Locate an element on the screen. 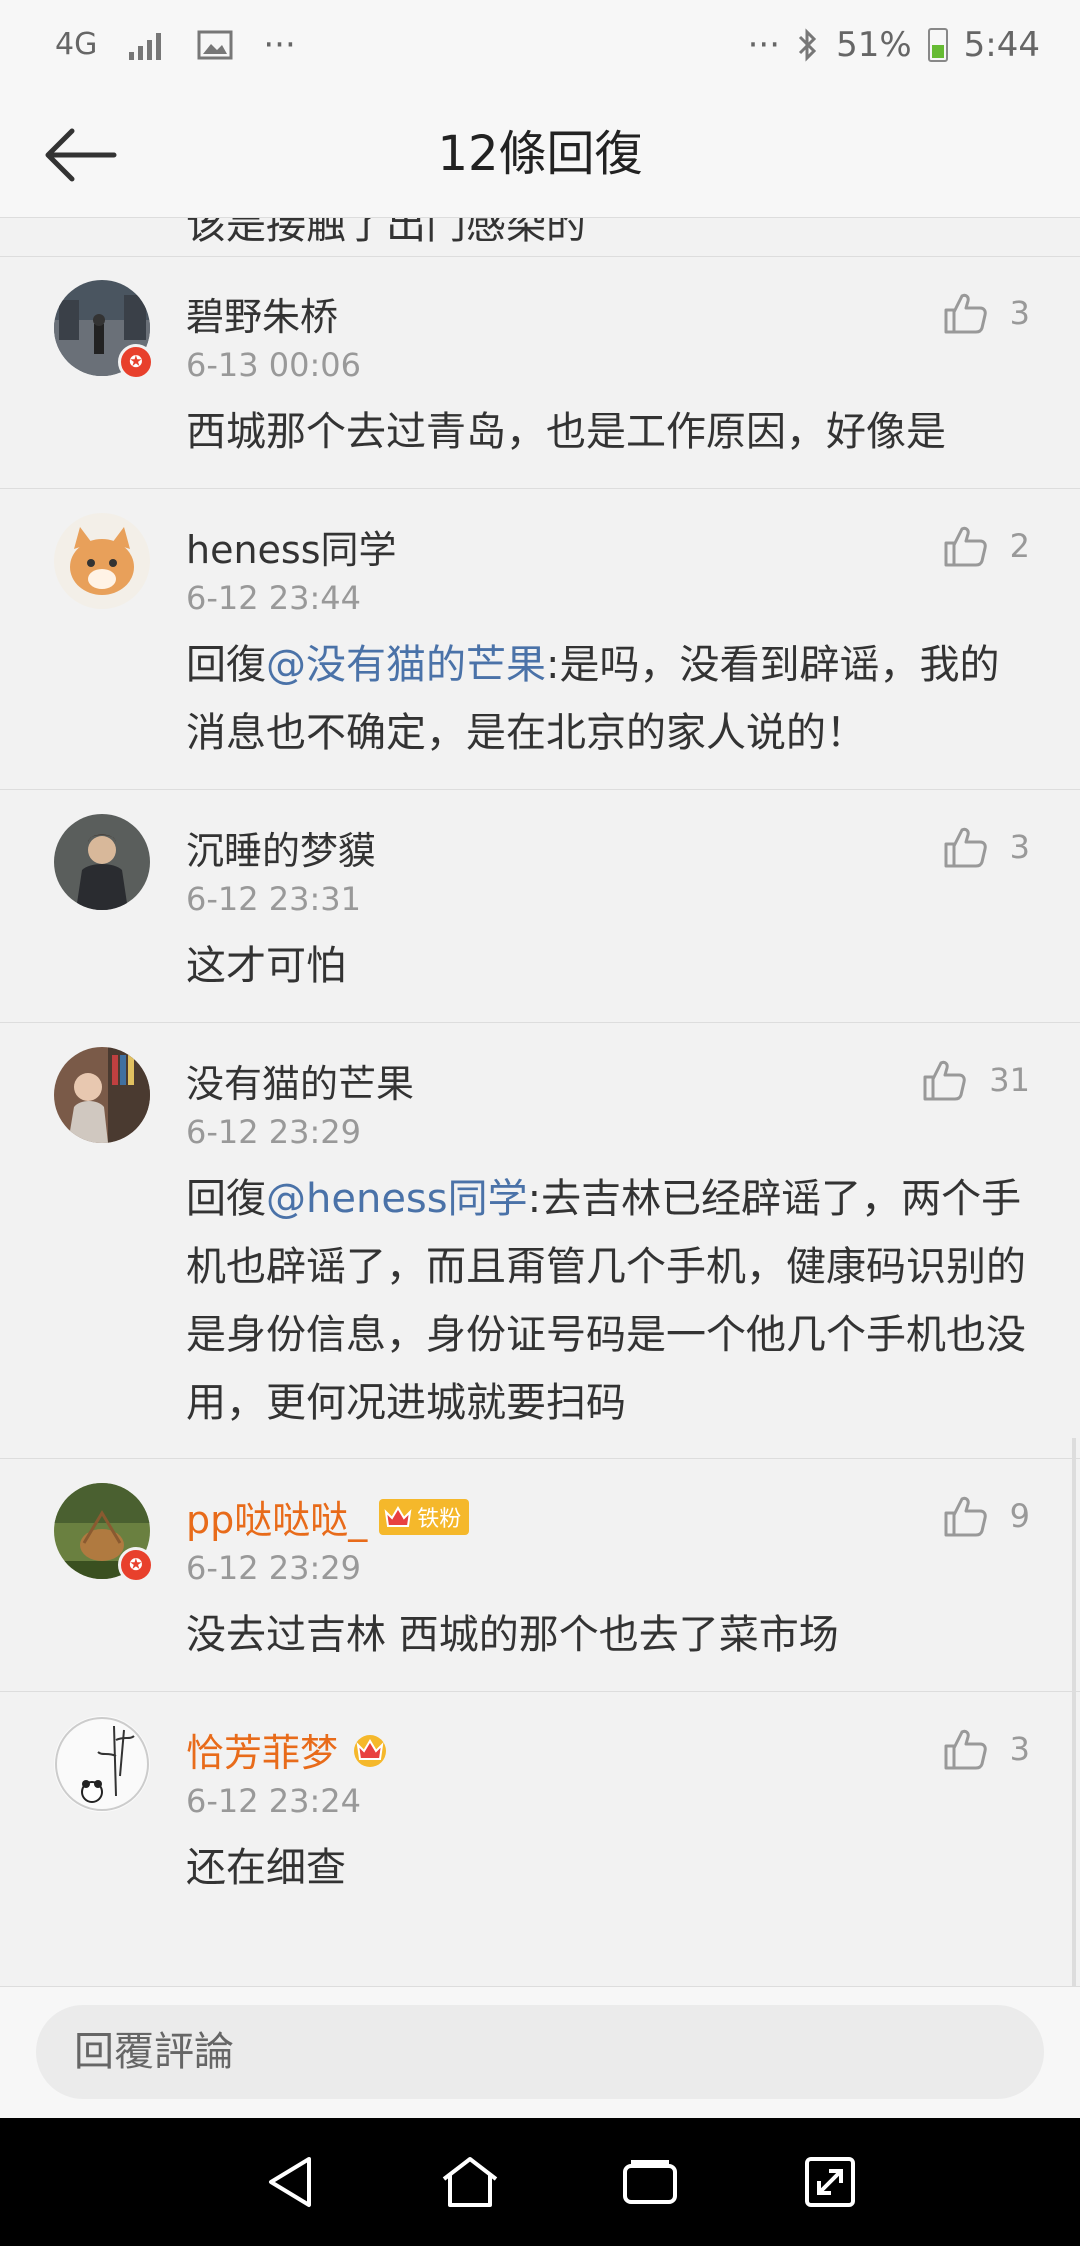 The height and width of the screenshot is (2246, 1080). comment-text: 没去过吉林 西城的那个也去了菜市场 is located at coordinates (512, 1635).